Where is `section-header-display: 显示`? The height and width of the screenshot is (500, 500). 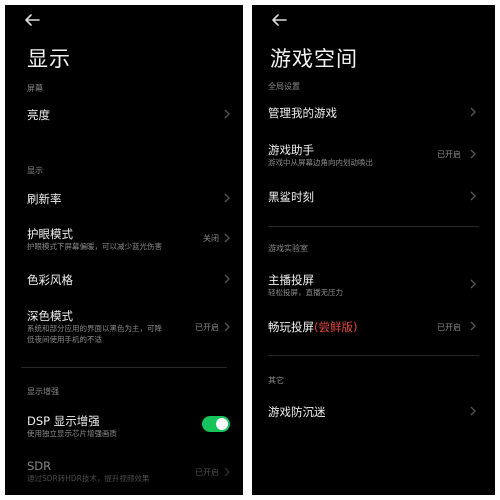
section-header-display: 显示 is located at coordinates (35, 170).